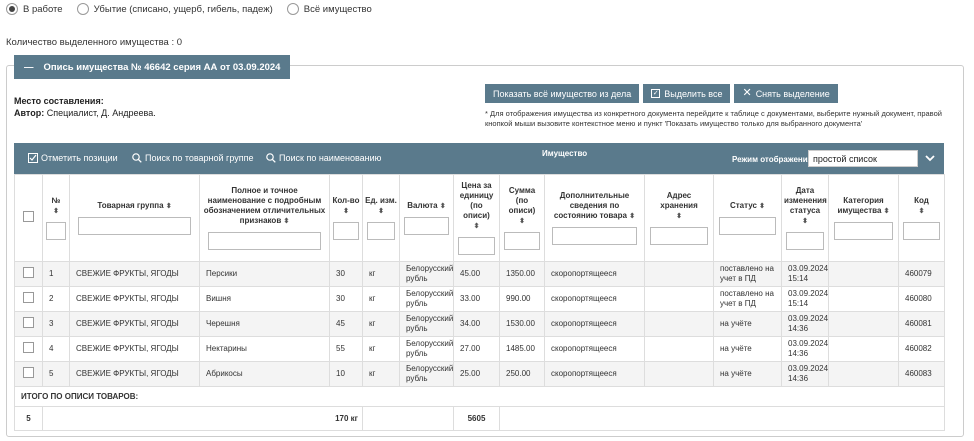 This screenshot has height=441, width=974. I want to click on header-num: № ⬍, so click(56, 218).